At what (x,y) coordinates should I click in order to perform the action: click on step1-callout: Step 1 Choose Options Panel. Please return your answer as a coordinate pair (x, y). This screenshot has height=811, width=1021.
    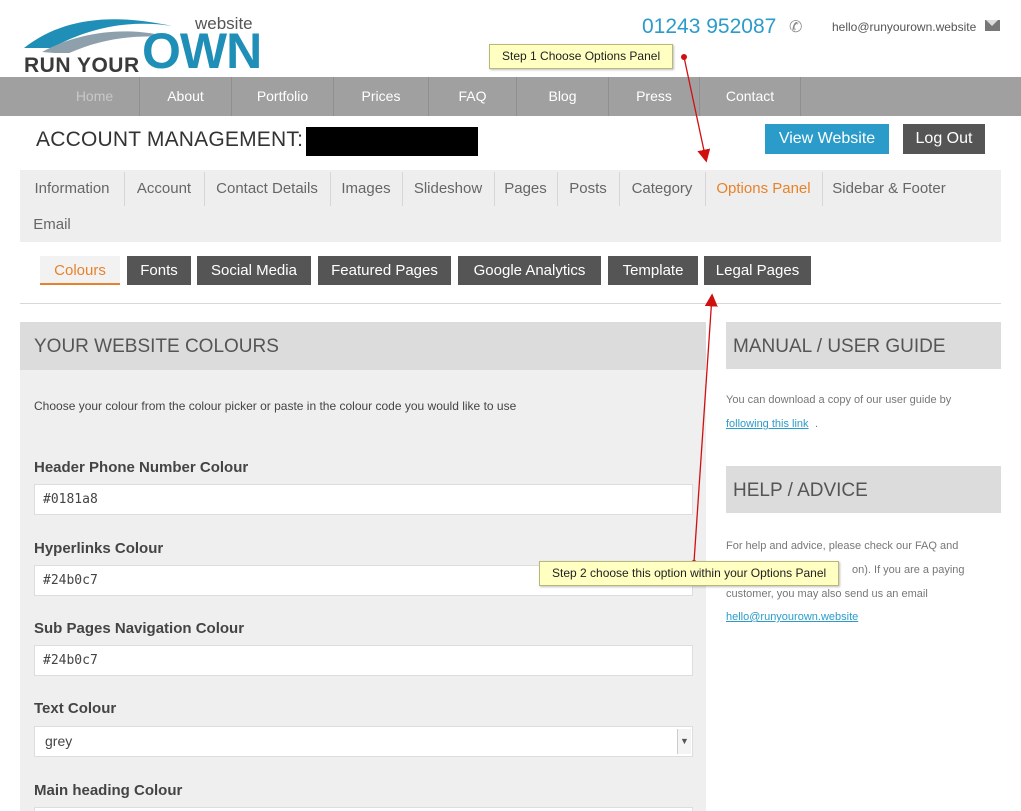
    Looking at the image, I should click on (581, 56).